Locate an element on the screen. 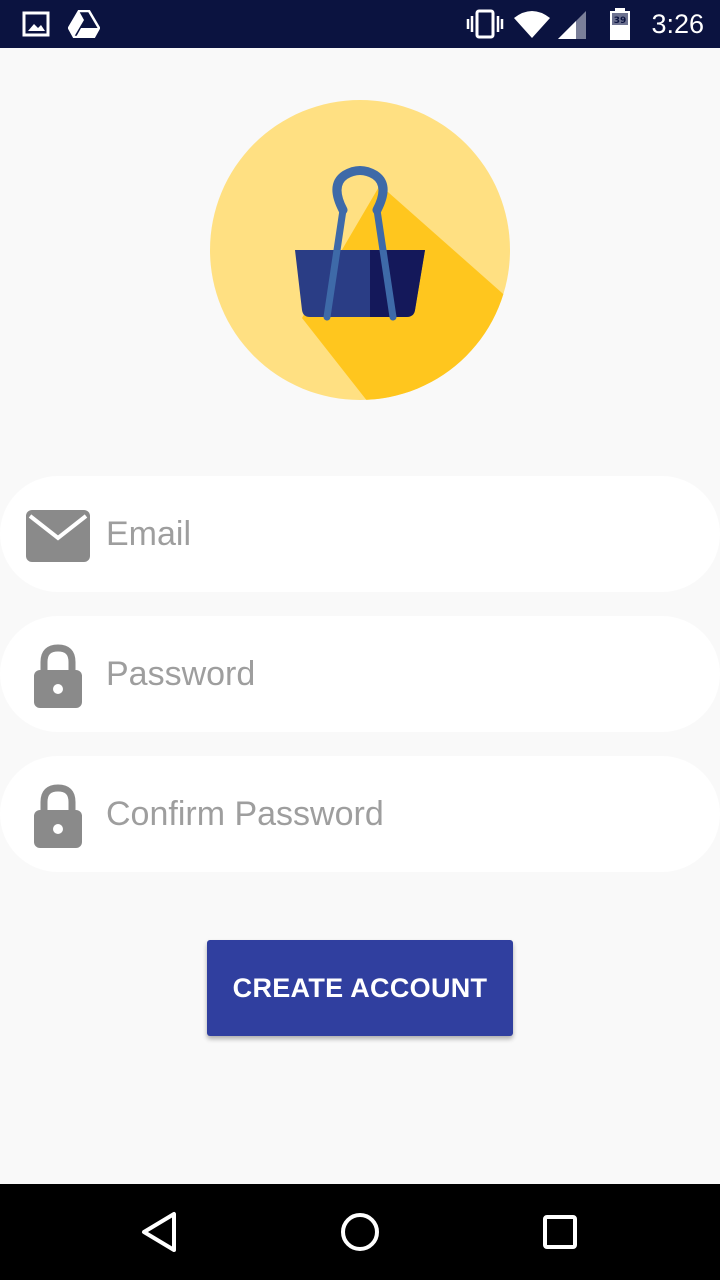 Image resolution: width=720 pixels, height=1280 pixels. password-input is located at coordinates (396, 674).